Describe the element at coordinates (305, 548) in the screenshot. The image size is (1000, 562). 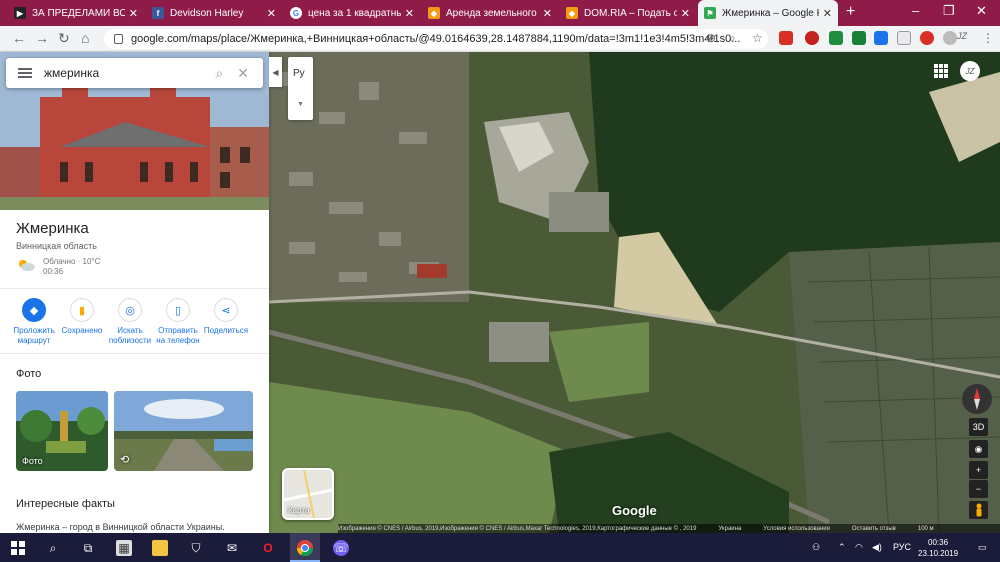
I see `chrome-icon` at that location.